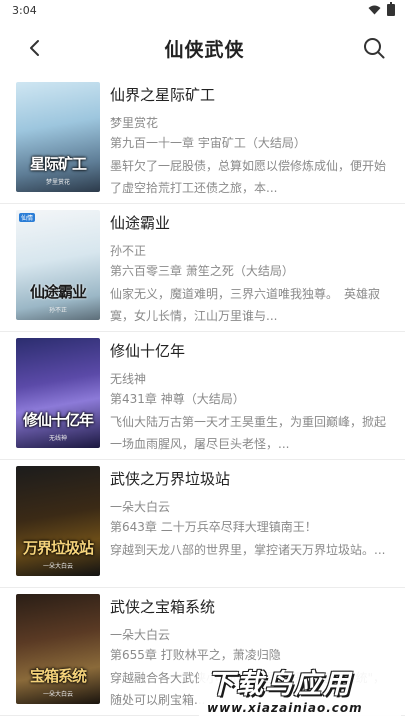 This screenshot has height=720, width=405. I want to click on back-arrow-icon, so click(34, 48).